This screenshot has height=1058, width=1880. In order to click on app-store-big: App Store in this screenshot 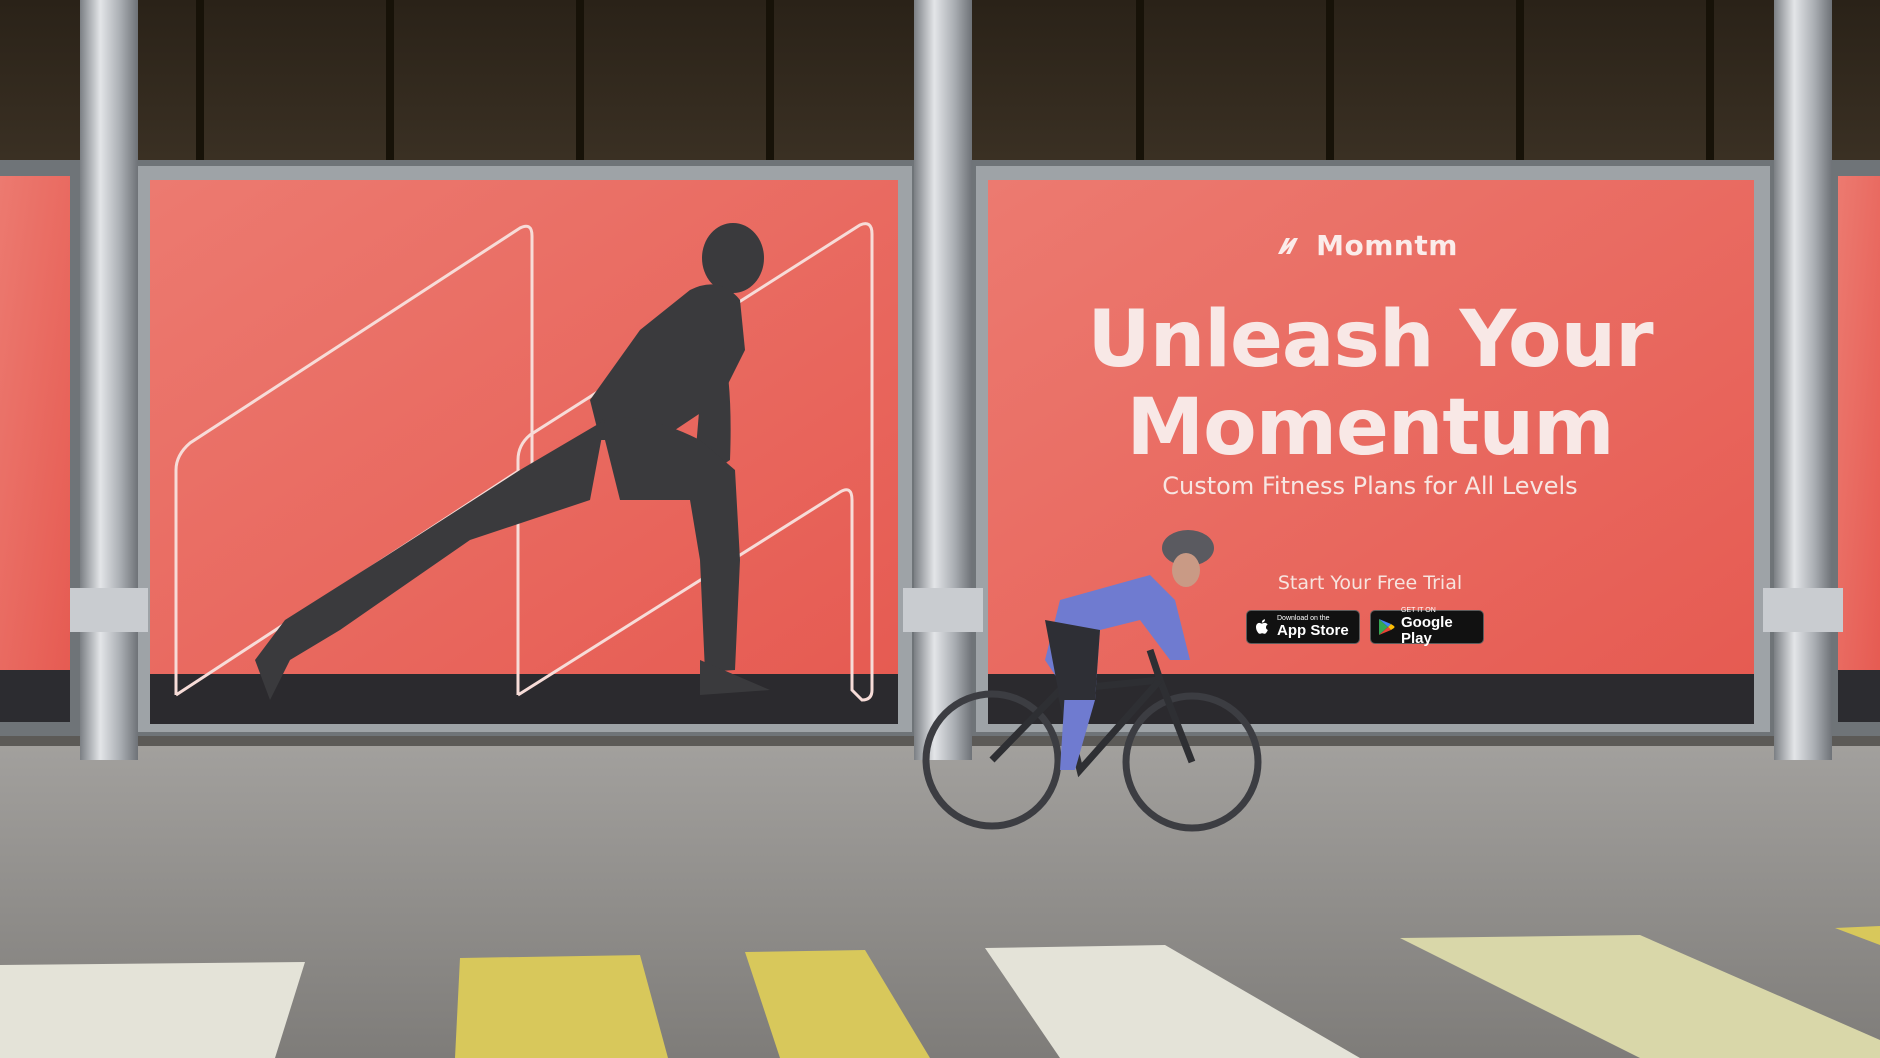, I will do `click(1313, 630)`.